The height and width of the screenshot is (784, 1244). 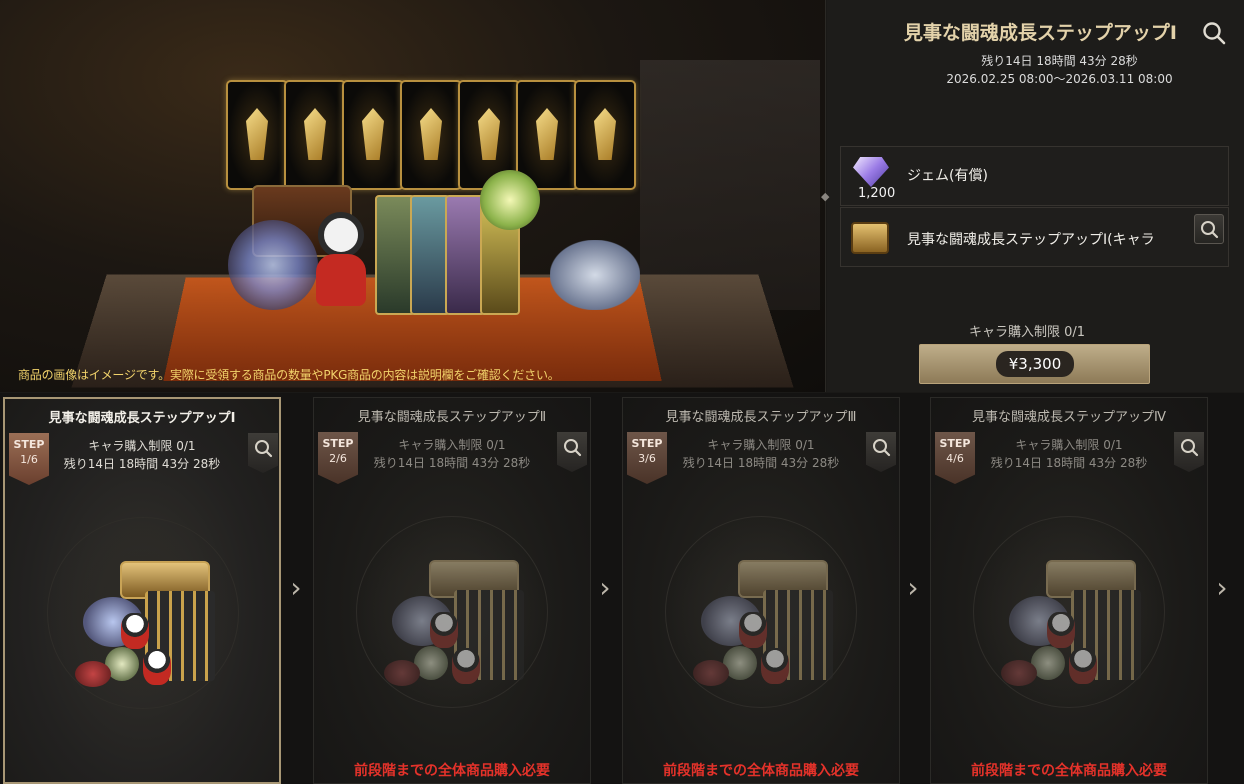 What do you see at coordinates (1059, 79) in the screenshot?
I see `sale-period: 2026.02.25 08:00～2026.03.11 08:00` at bounding box center [1059, 79].